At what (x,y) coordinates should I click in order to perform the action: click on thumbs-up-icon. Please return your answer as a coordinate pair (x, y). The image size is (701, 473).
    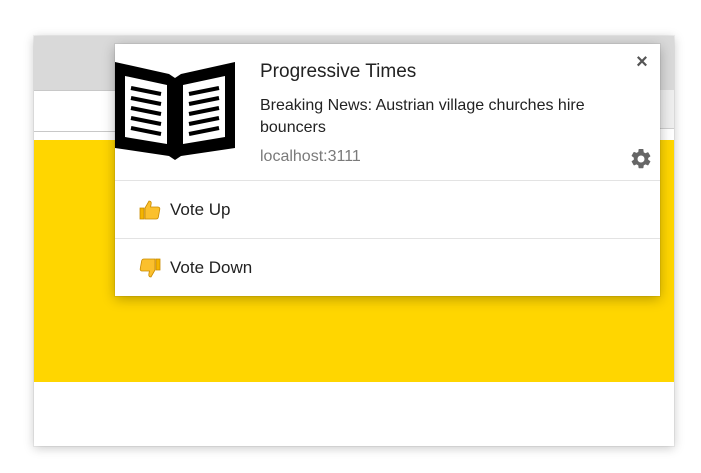
    Looking at the image, I should click on (150, 209).